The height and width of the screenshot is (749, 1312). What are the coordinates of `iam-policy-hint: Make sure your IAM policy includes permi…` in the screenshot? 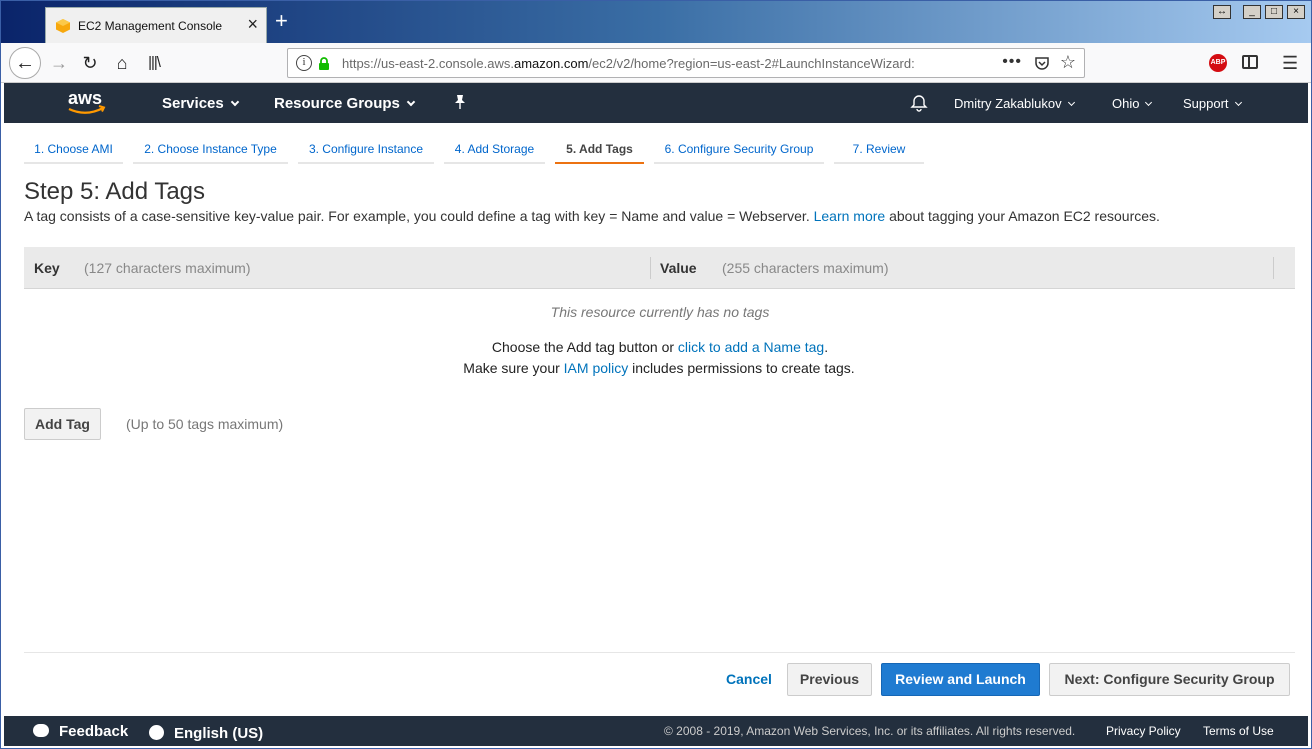 It's located at (656, 368).